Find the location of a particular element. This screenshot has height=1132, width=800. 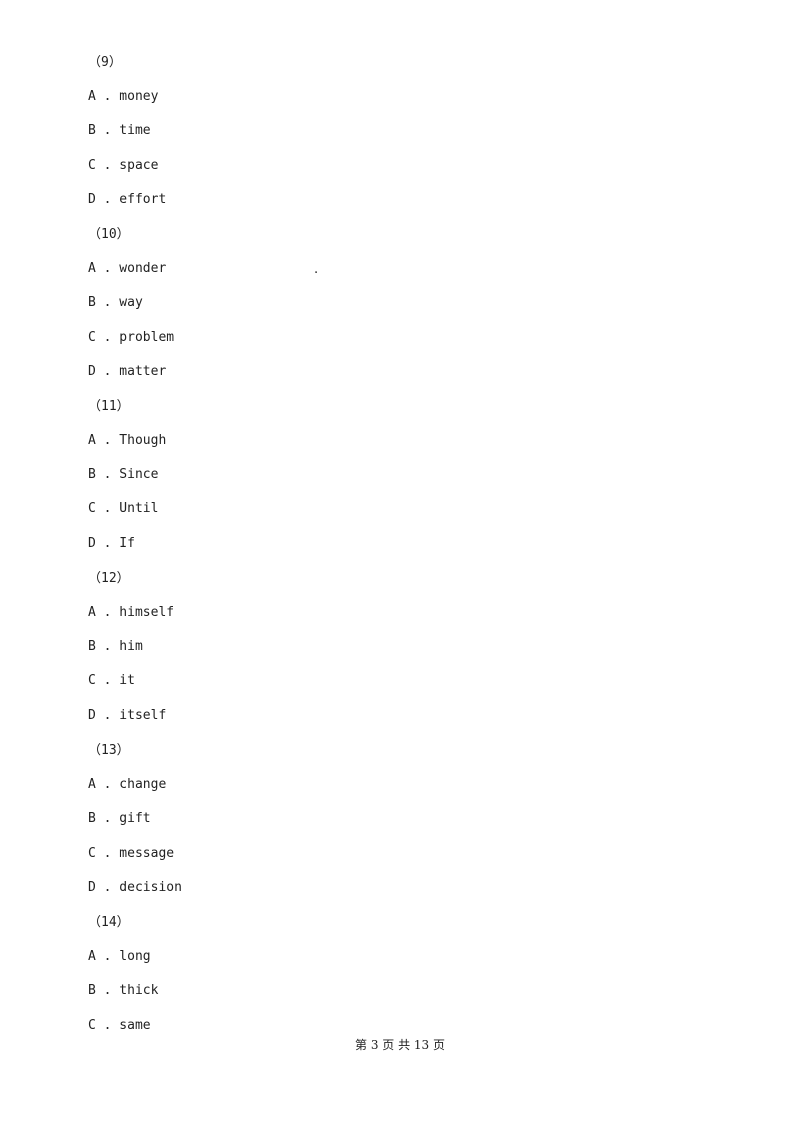

option: D . matter is located at coordinates (127, 371).